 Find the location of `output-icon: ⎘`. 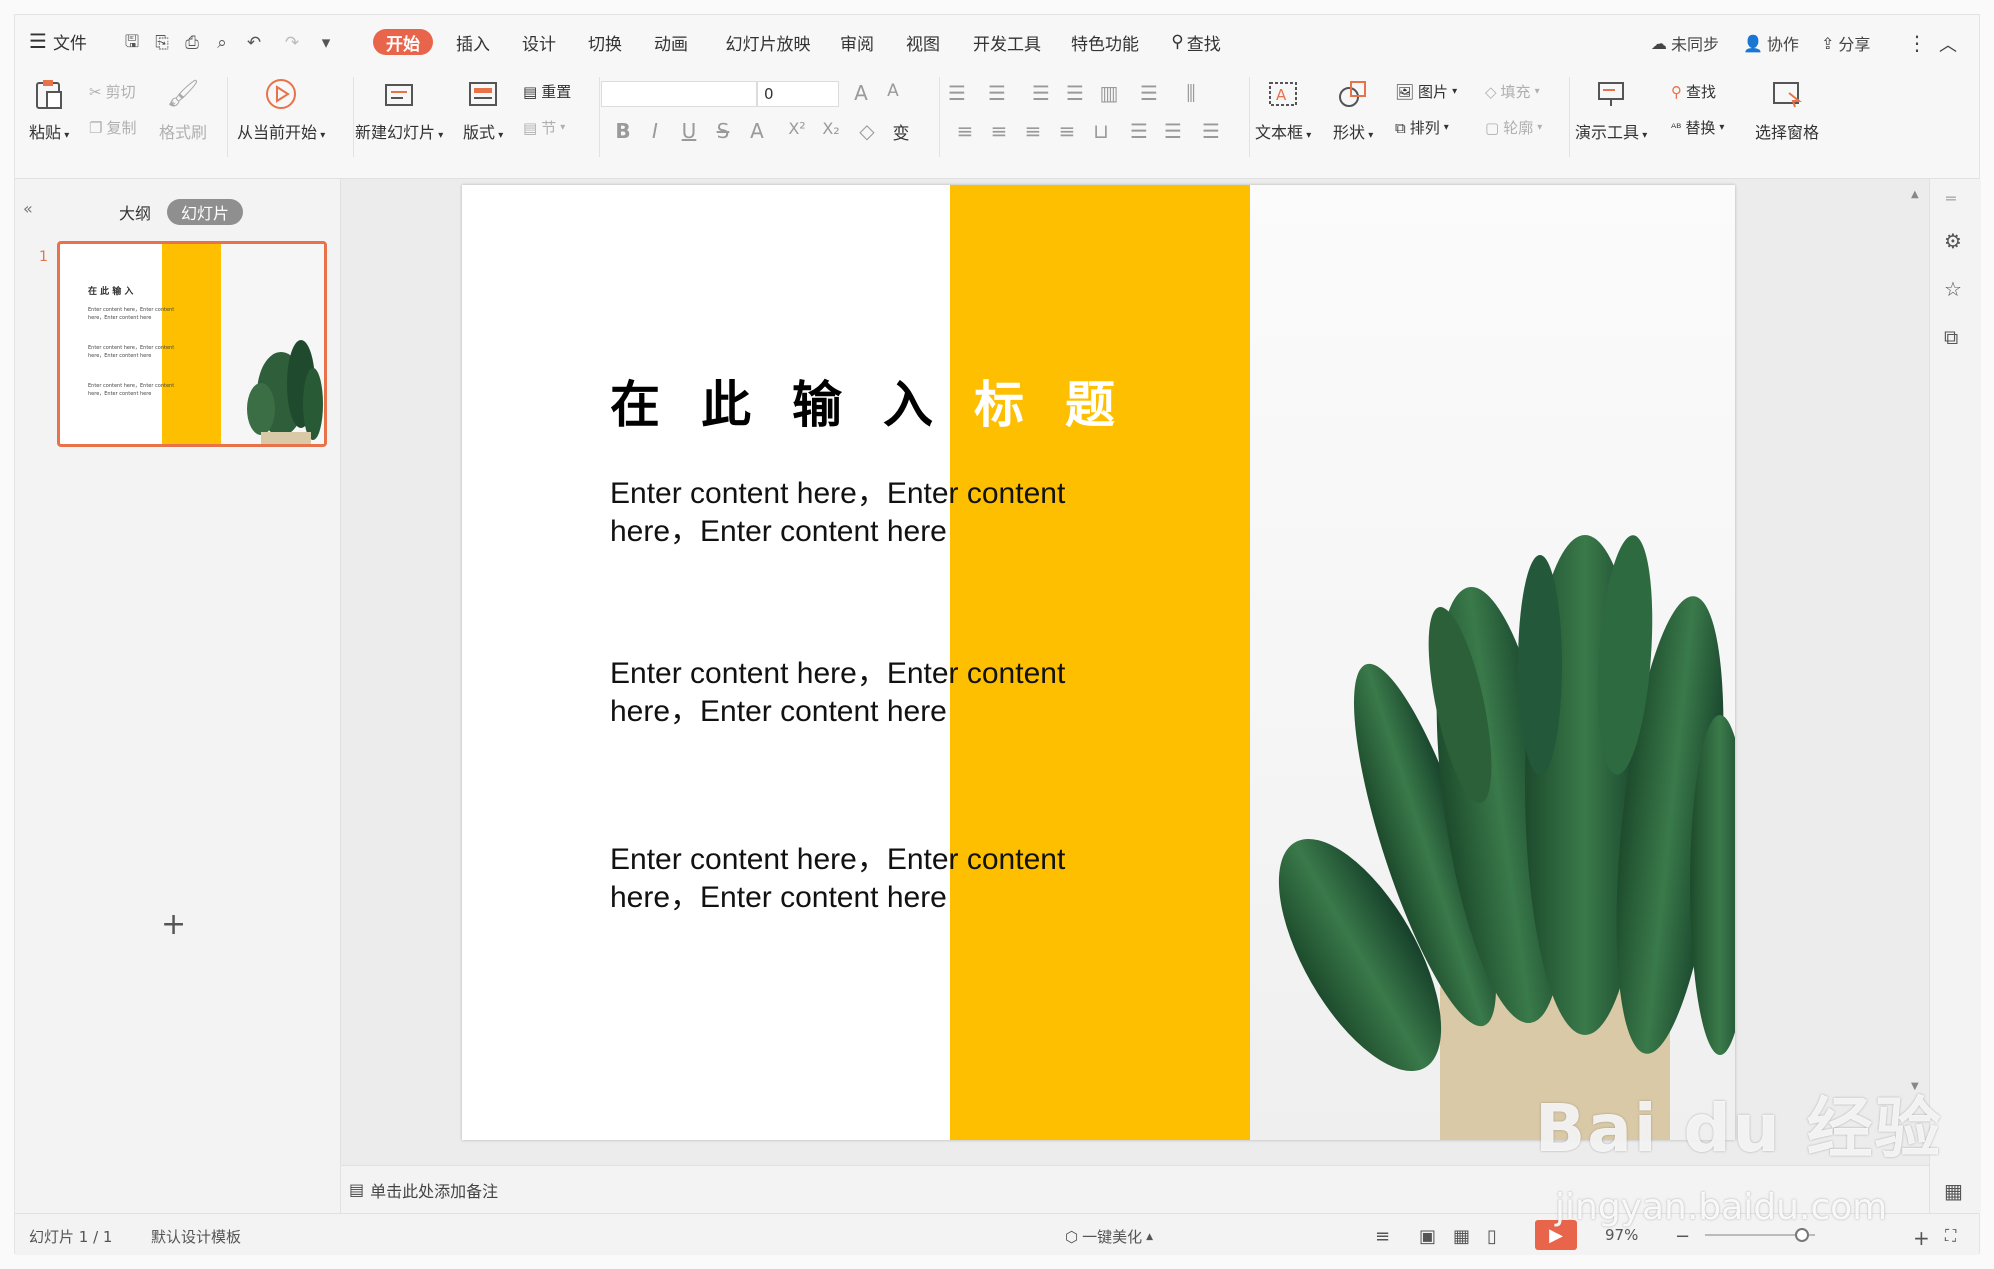

output-icon: ⎘ is located at coordinates (162, 43).